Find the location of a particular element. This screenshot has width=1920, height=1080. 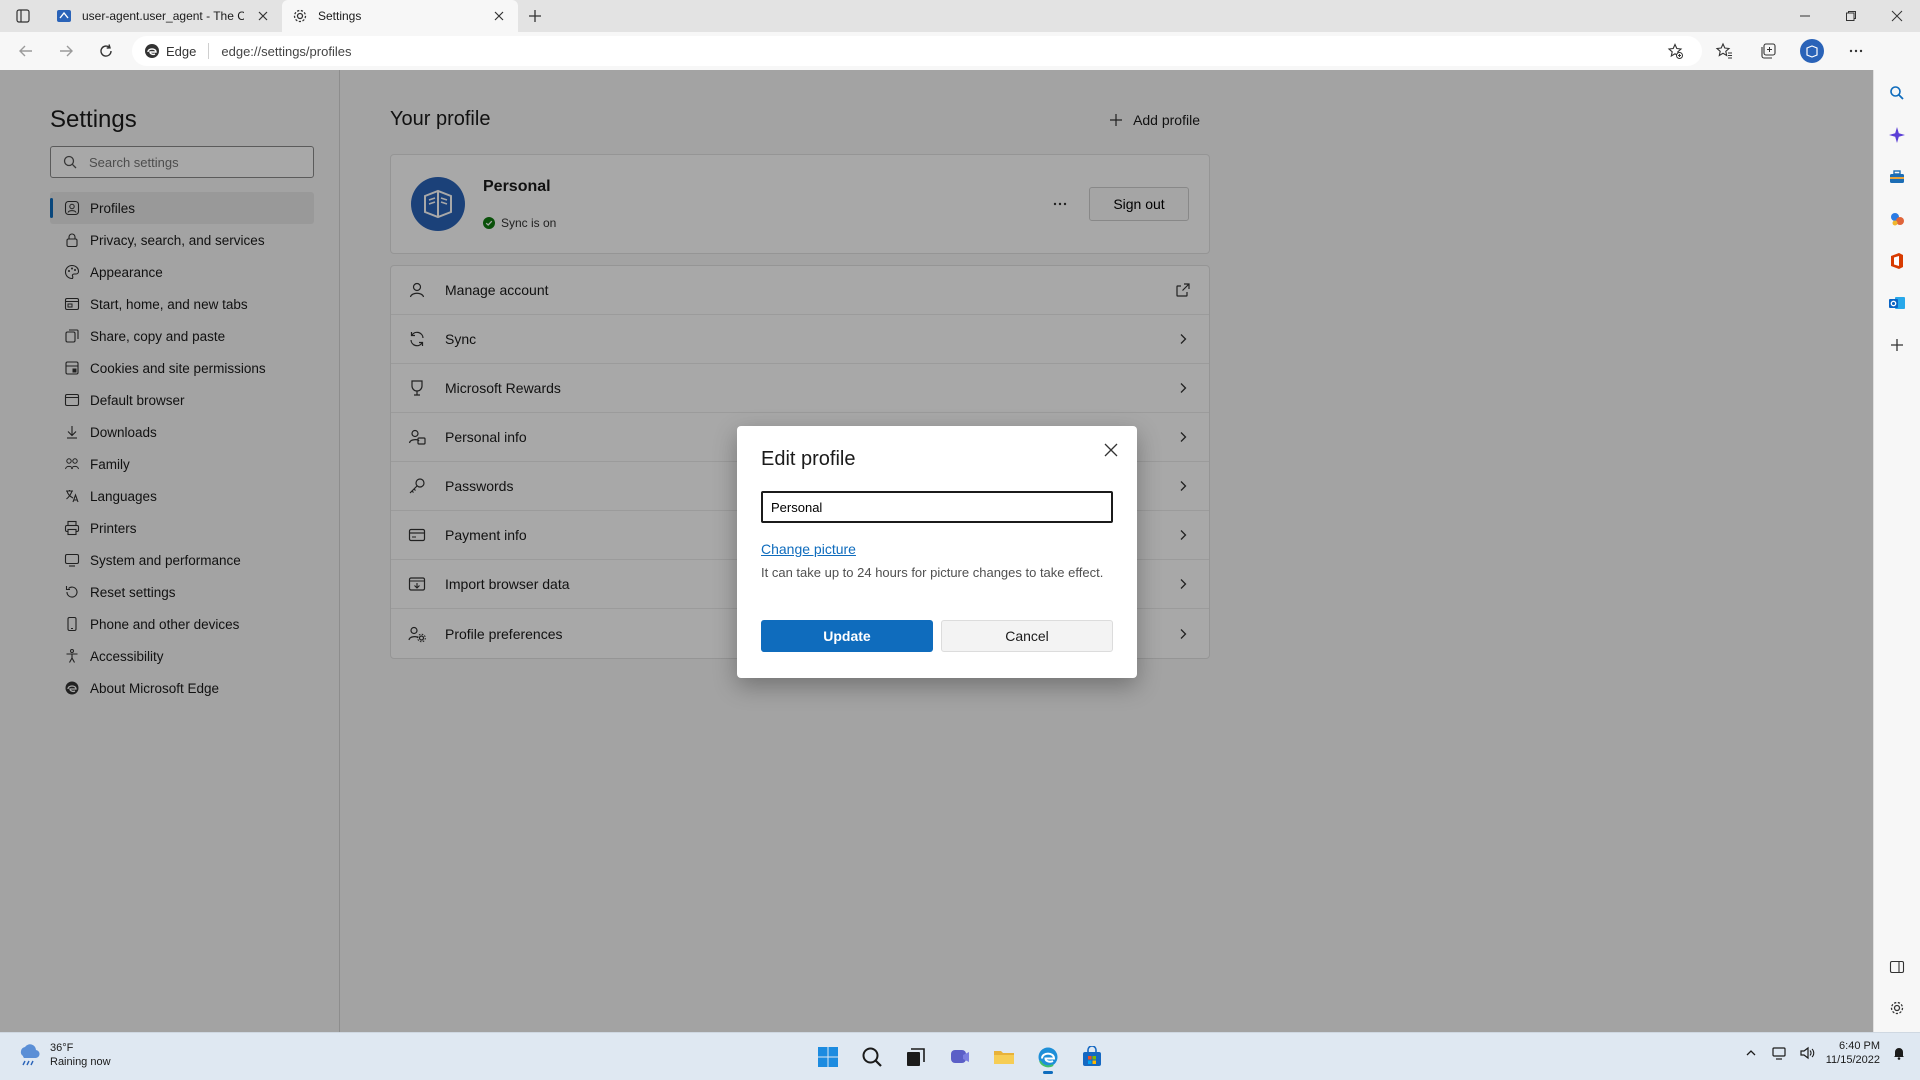

dialog-title: Edit profile is located at coordinates (808, 459).